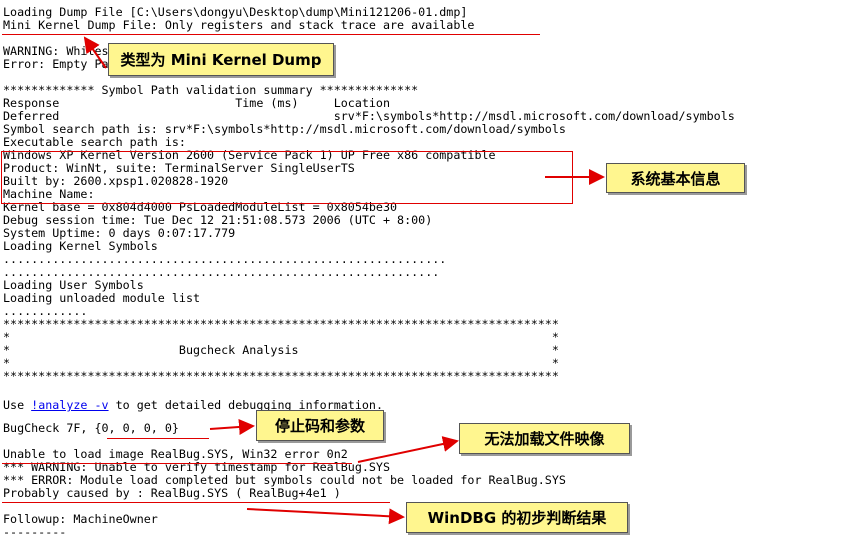 This screenshot has height=547, width=853. I want to click on bugcheck-arrow, so click(232, 426).